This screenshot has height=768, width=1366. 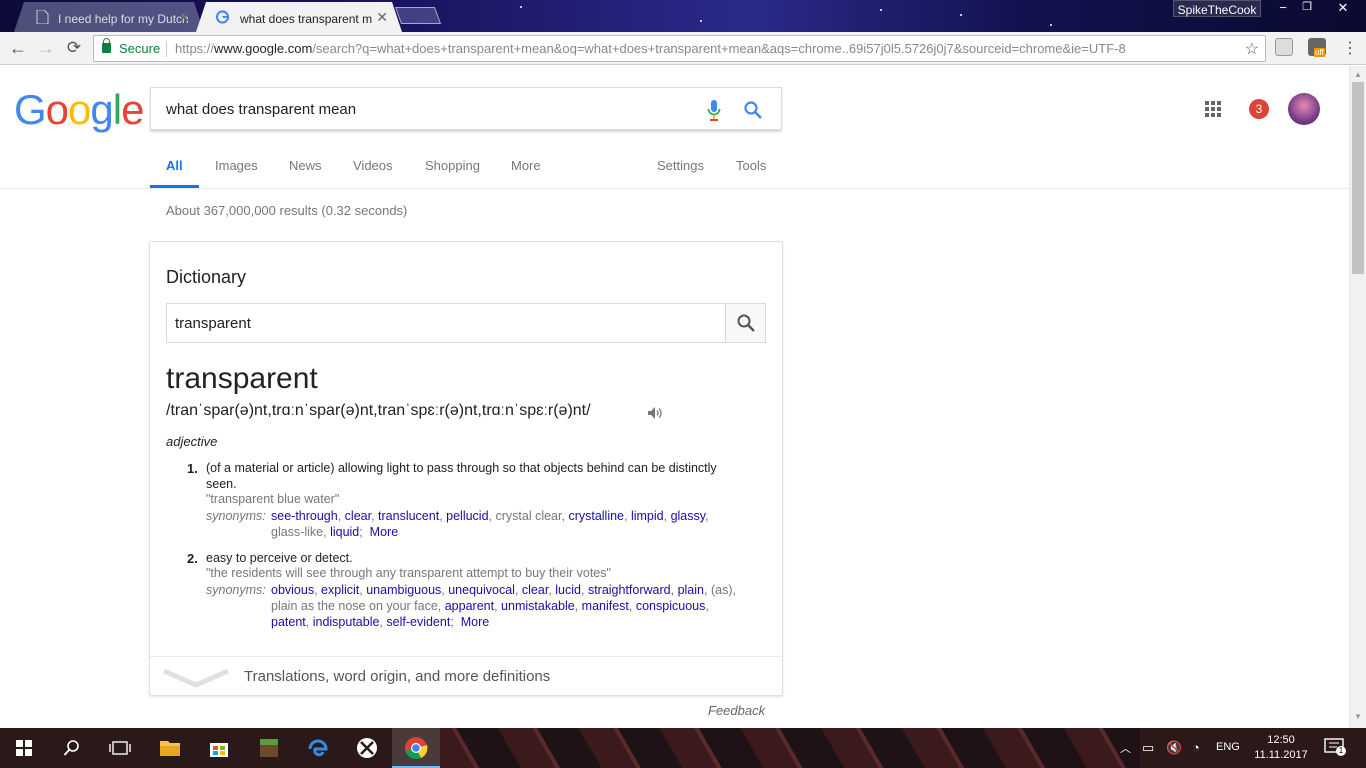 What do you see at coordinates (1307, 9) in the screenshot?
I see `restore-button: ❐` at bounding box center [1307, 9].